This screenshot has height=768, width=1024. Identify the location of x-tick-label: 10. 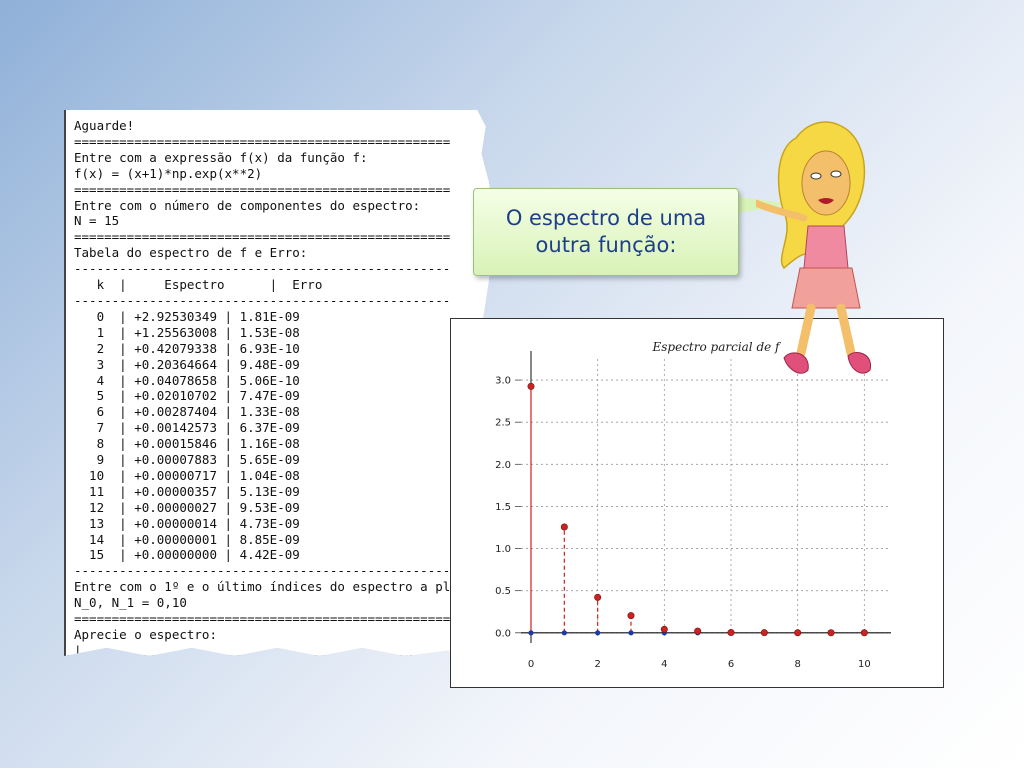
(864, 664).